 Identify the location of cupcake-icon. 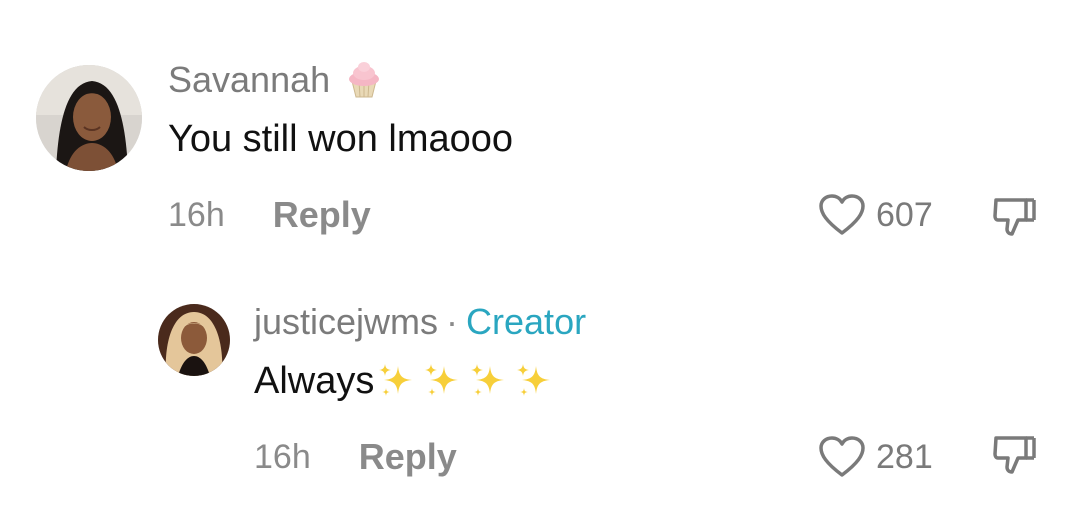
(364, 80).